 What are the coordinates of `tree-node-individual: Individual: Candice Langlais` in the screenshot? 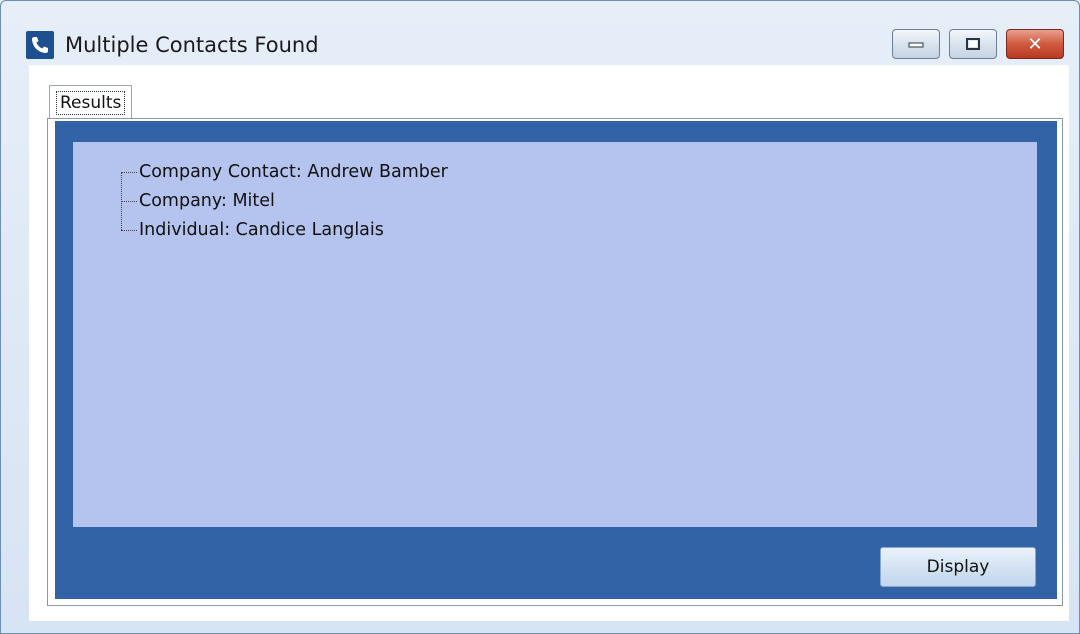 It's located at (283, 230).